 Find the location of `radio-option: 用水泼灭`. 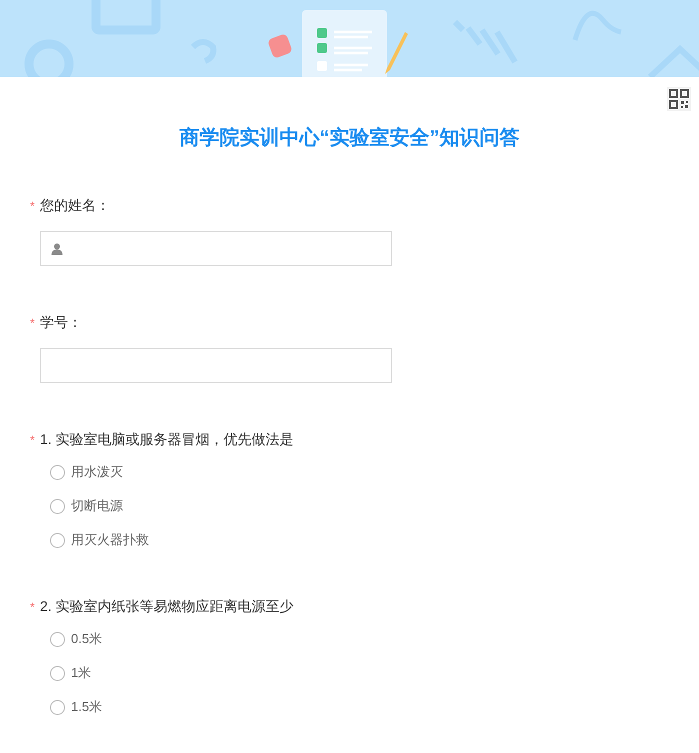

radio-option: 用水泼灭 is located at coordinates (374, 472).